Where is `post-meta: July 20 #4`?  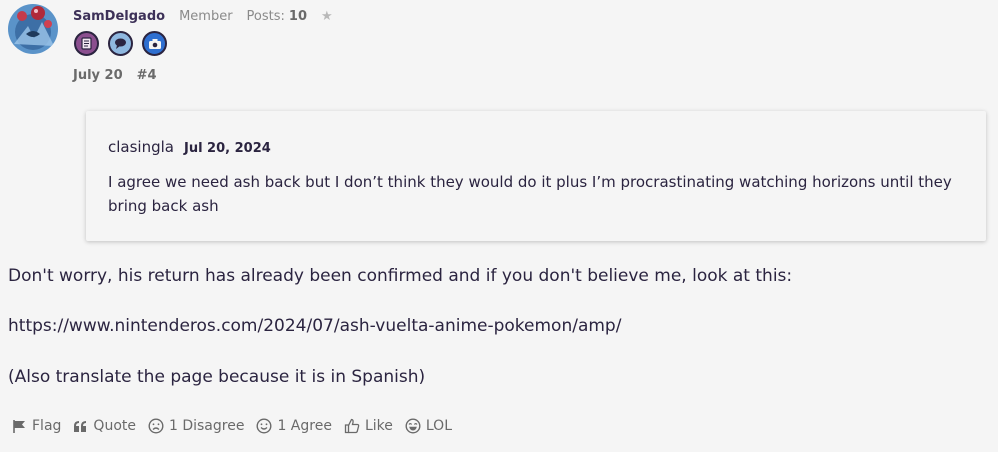
post-meta: July 20 #4 is located at coordinates (115, 75).